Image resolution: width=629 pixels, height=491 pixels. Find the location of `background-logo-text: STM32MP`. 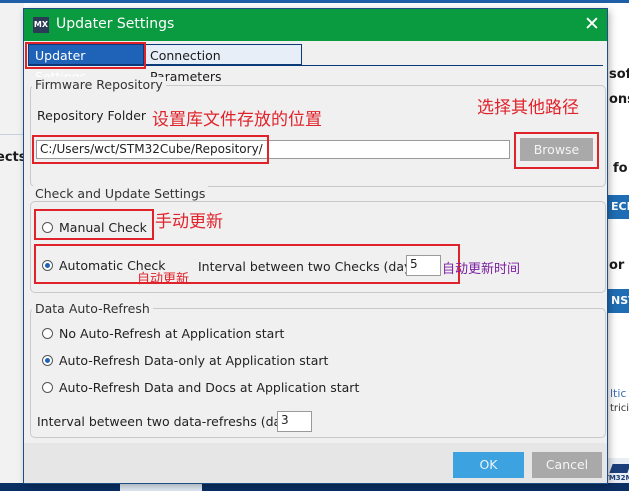

background-logo-text: STM32MP is located at coordinates (618, 478).